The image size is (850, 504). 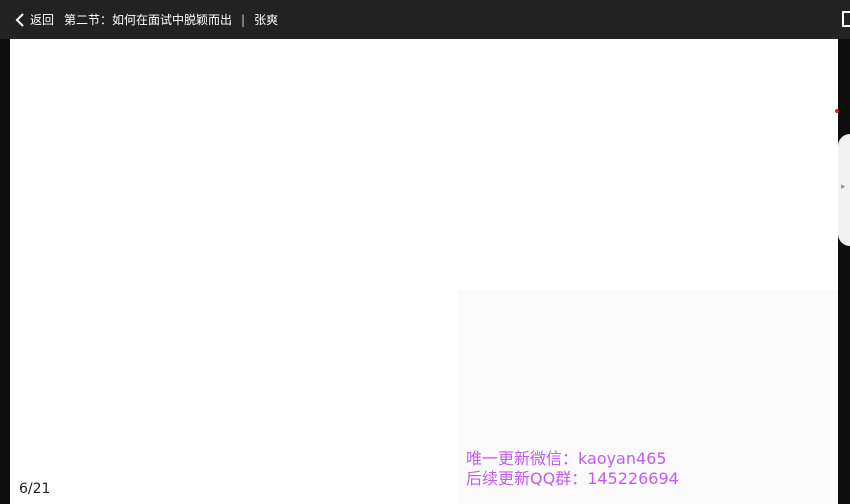 I want to click on watermark-line-1: 唯一更新微信：kaoyan465, so click(x=566, y=458).